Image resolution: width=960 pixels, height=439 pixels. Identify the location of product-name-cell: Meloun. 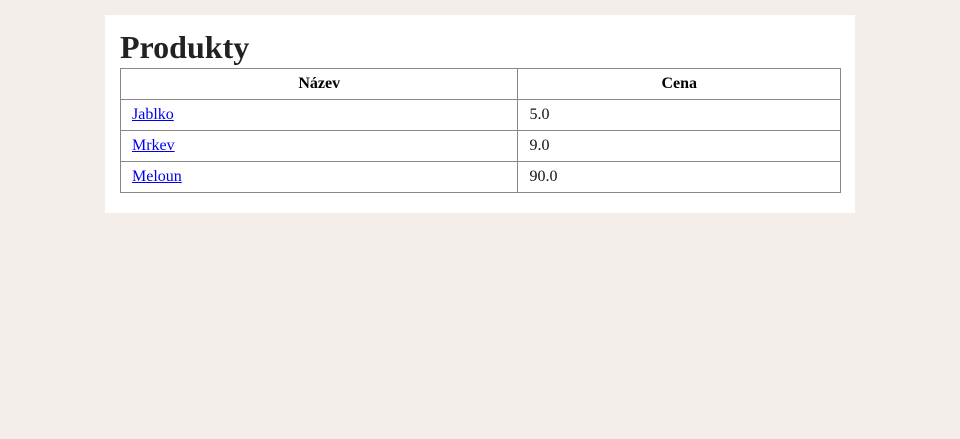
(319, 177).